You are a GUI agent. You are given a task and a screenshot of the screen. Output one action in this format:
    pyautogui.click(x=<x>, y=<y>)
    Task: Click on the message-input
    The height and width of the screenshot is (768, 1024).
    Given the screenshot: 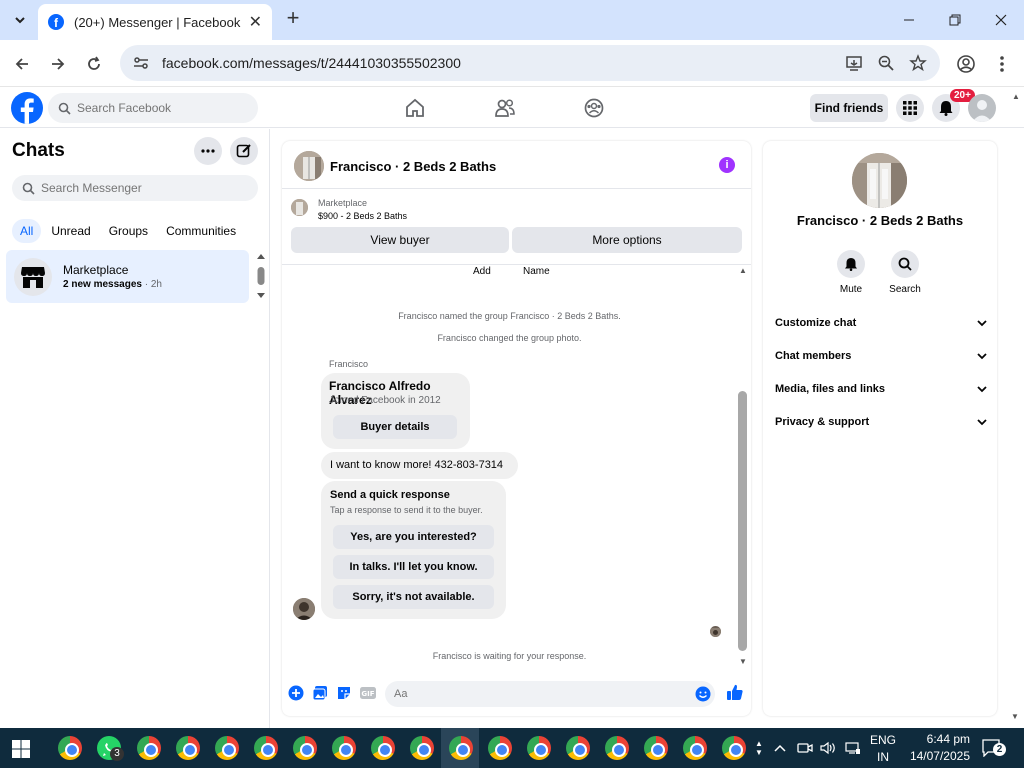 What is the action you would take?
    pyautogui.click(x=534, y=694)
    